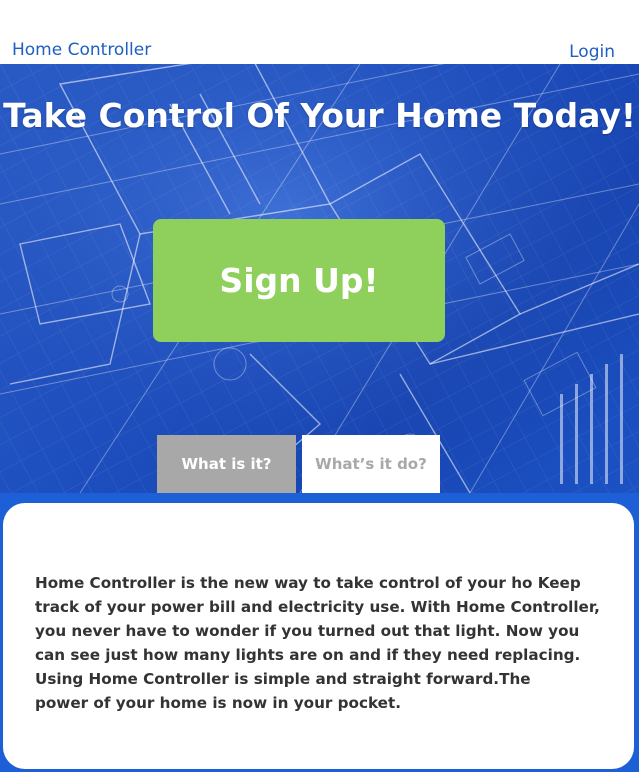 The image size is (639, 772). I want to click on tab-what-is-it: What is it?, so click(226, 464).